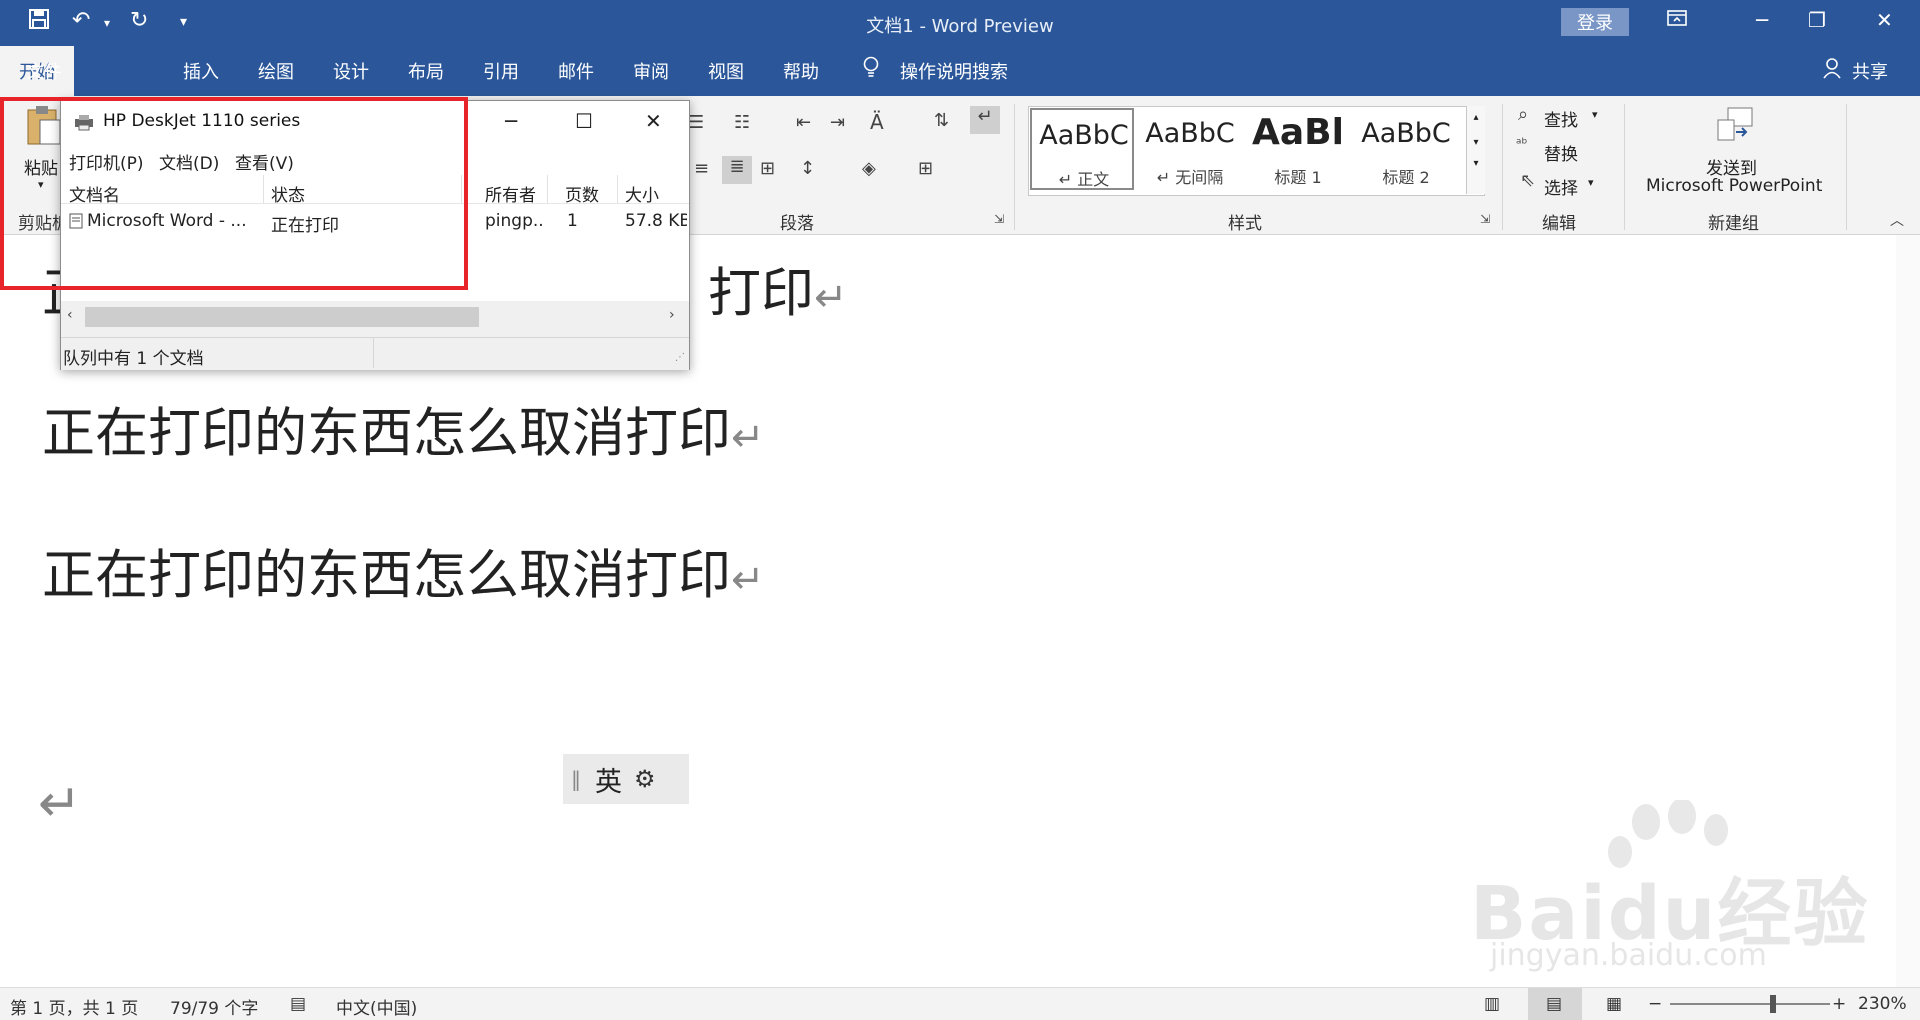 The width and height of the screenshot is (1920, 1020). What do you see at coordinates (925, 168) in the screenshot?
I see `borders-icon: ⊞` at bounding box center [925, 168].